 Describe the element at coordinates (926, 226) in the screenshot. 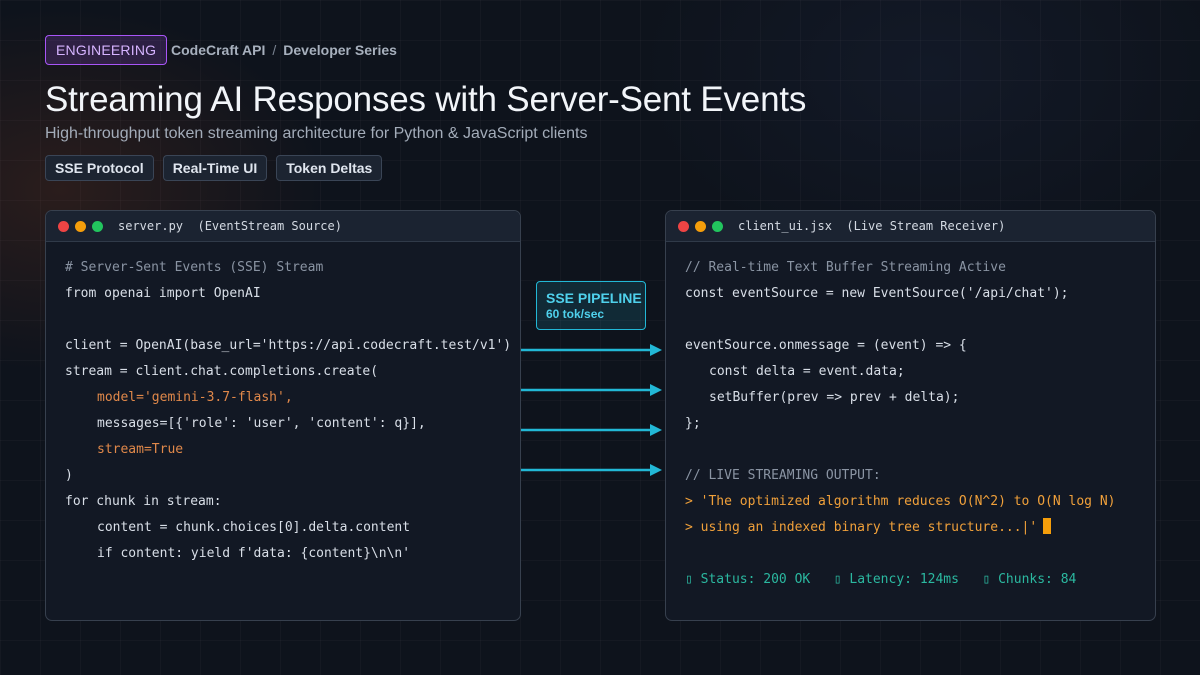

I see `client-caption: (Live Stream Receiver)` at that location.